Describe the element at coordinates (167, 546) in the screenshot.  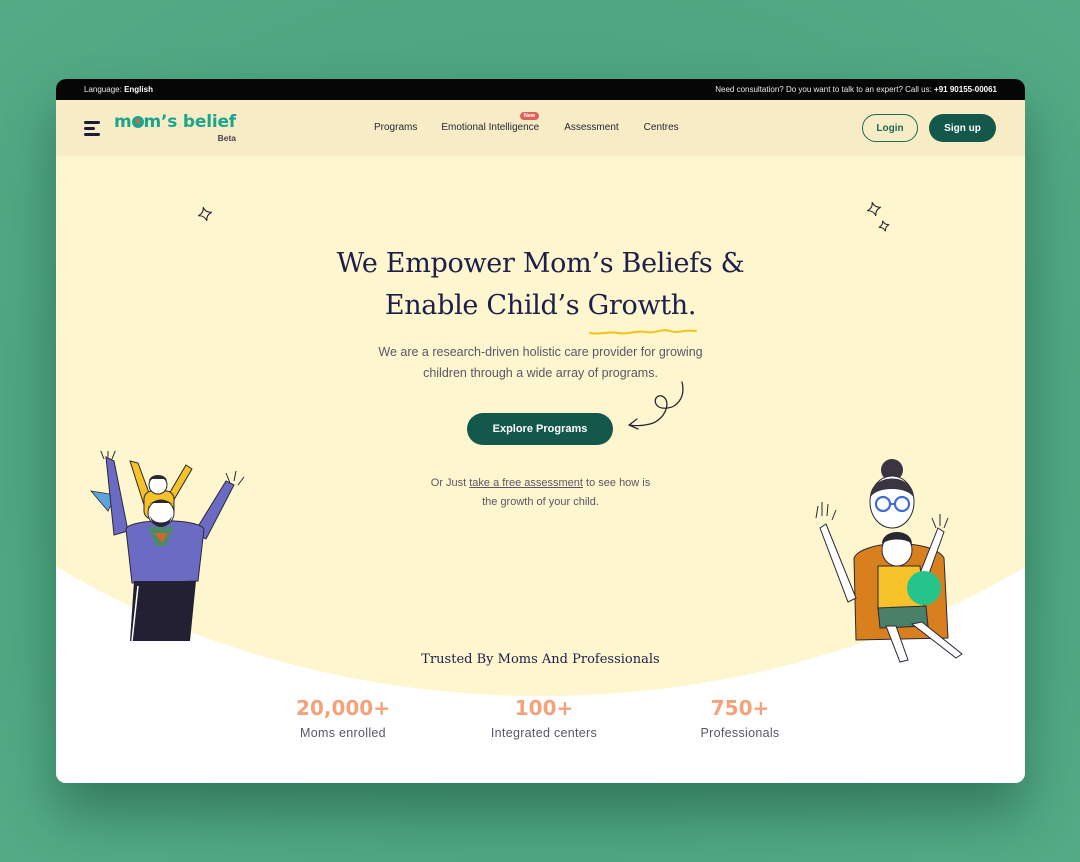
I see `father-child-illustration` at that location.